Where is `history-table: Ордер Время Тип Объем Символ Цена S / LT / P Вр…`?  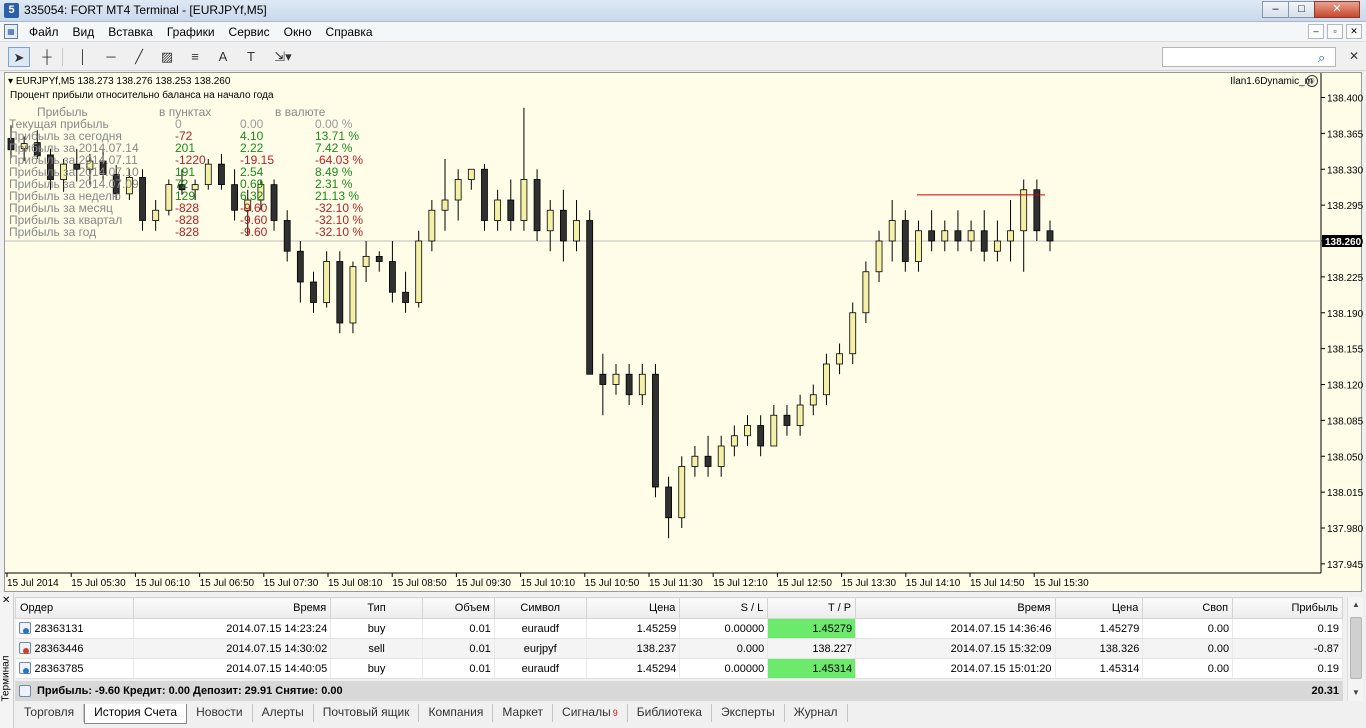
history-table: Ордер Время Тип Объем Символ Цена S / LT / P Вр… is located at coordinates (679, 638).